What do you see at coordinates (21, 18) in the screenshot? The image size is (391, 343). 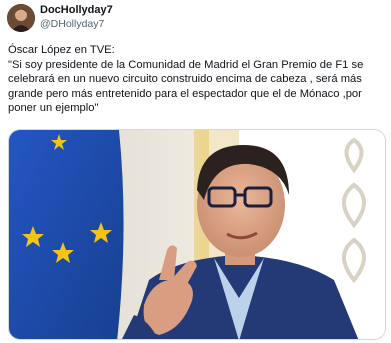 I see `user-avatar` at bounding box center [21, 18].